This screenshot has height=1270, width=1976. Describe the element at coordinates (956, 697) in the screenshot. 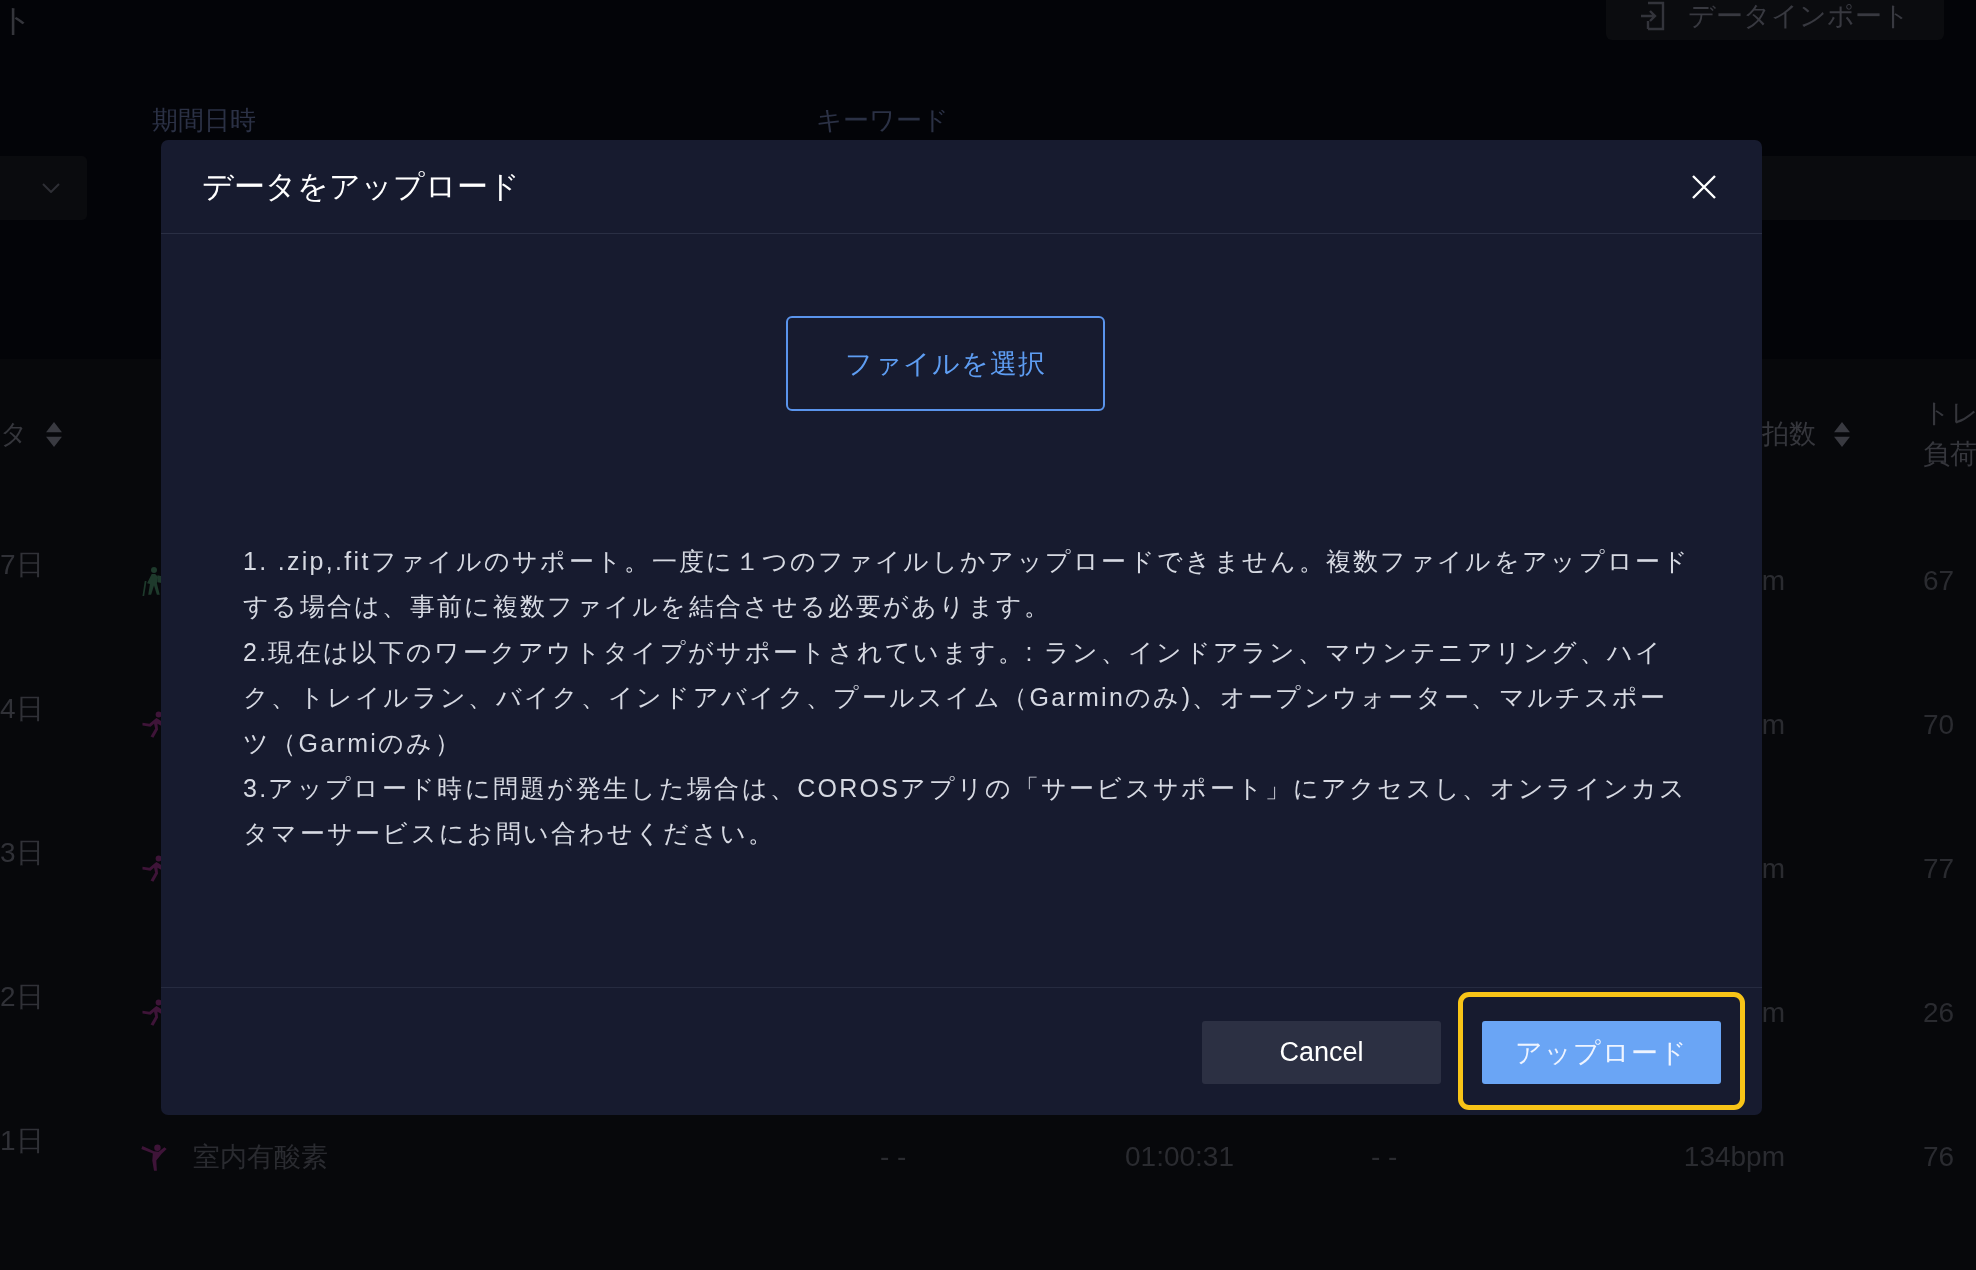

I see `instruction-text: 2.現在は以下のワークアウトタイプがサポートされています。: ラン、インドアラン、マウンテニアリング、ハイク、トレイルラン、バイク、インドアバイク、プールスイム（Garminのみ)、オープンウォーター、マルチスポーツ（Garmiのみ）` at that location.